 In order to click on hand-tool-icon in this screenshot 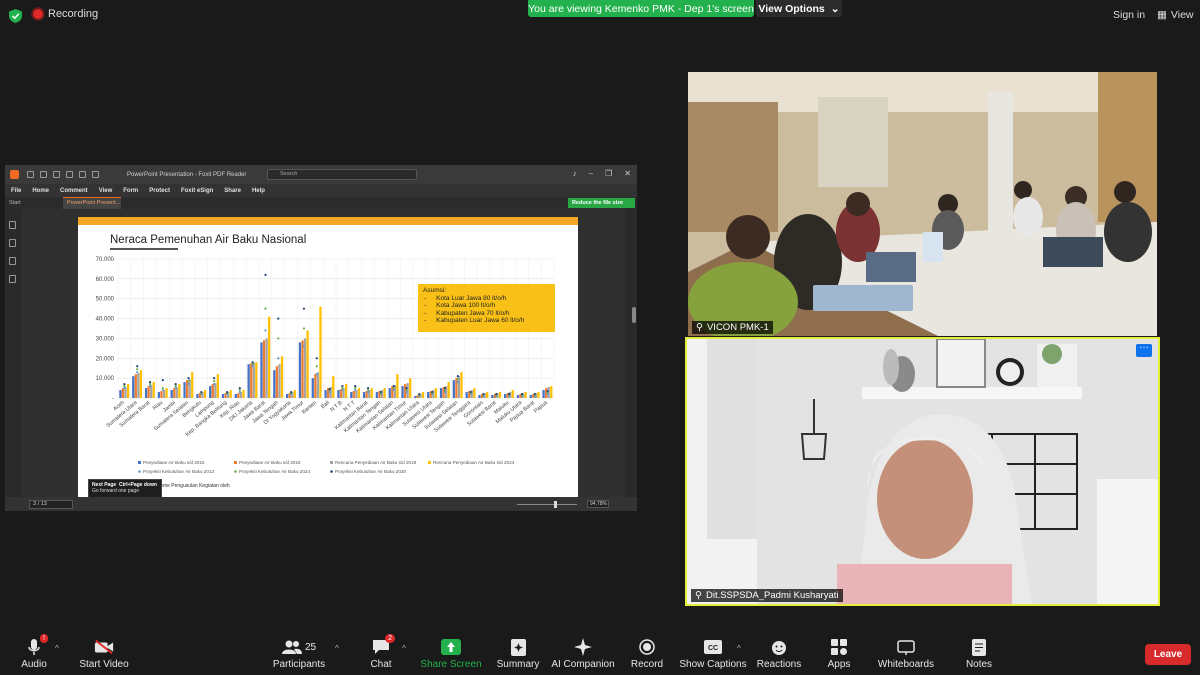, I will do `click(95, 174)`.